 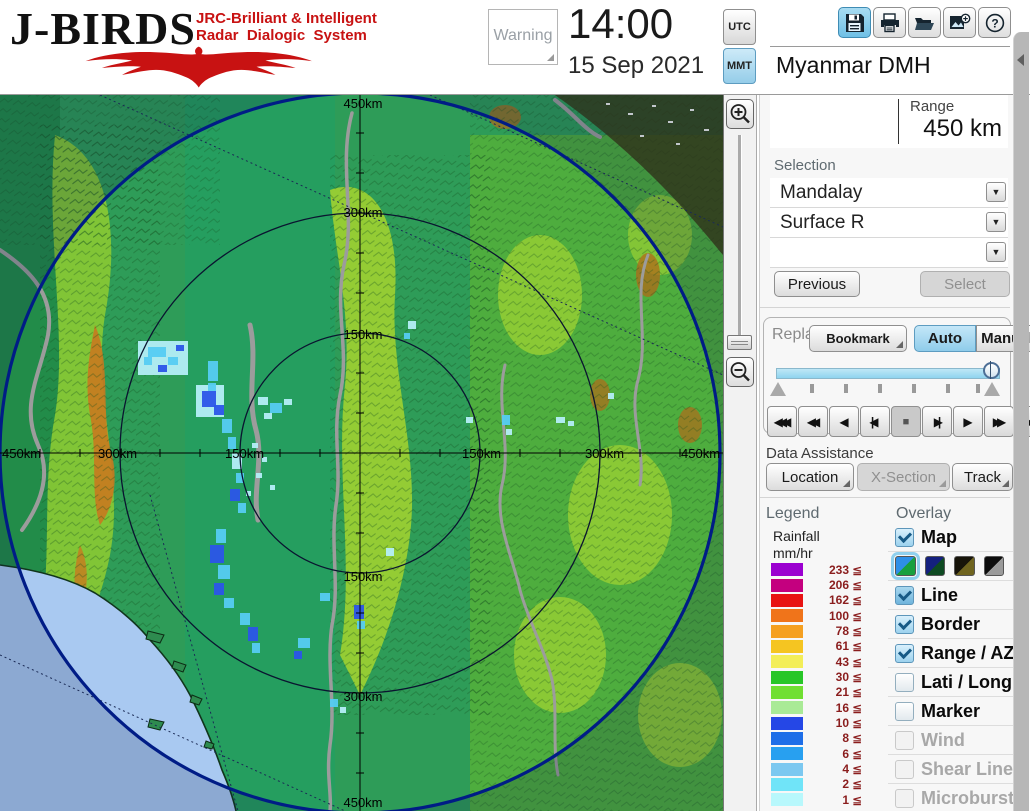 I want to click on slider-end-marker, so click(x=992, y=389).